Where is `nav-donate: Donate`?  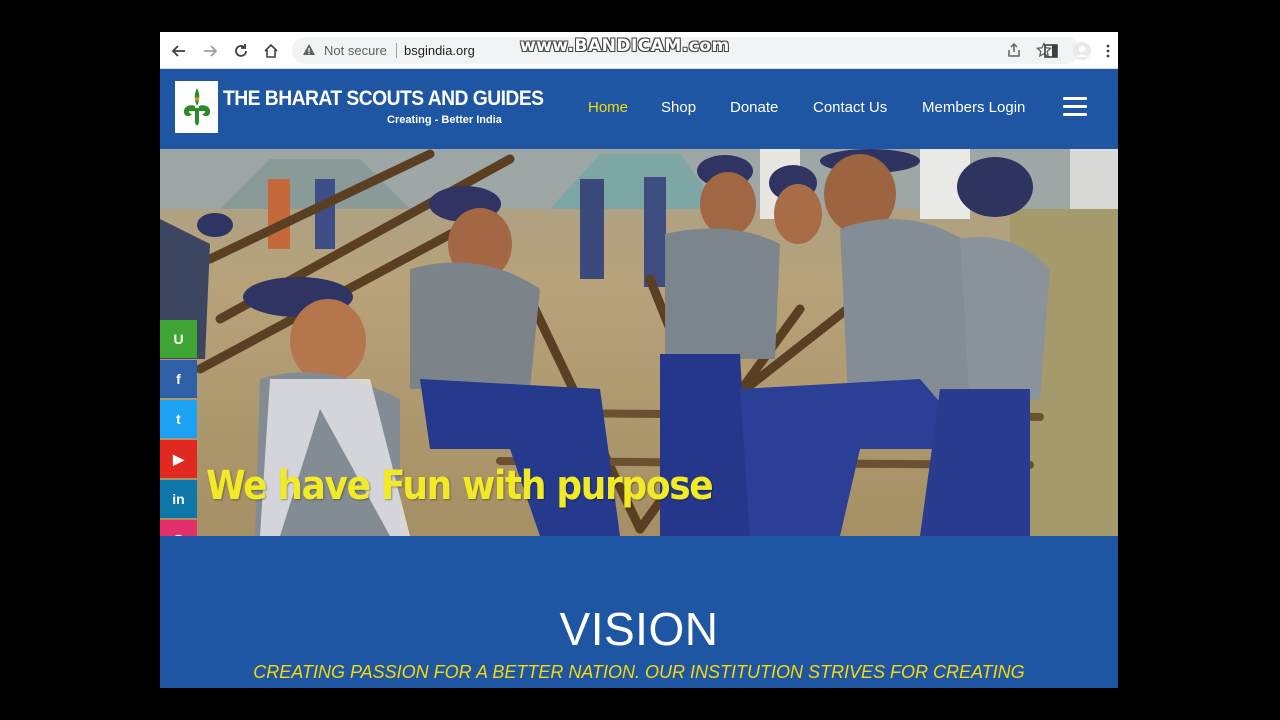 nav-donate: Donate is located at coordinates (754, 107).